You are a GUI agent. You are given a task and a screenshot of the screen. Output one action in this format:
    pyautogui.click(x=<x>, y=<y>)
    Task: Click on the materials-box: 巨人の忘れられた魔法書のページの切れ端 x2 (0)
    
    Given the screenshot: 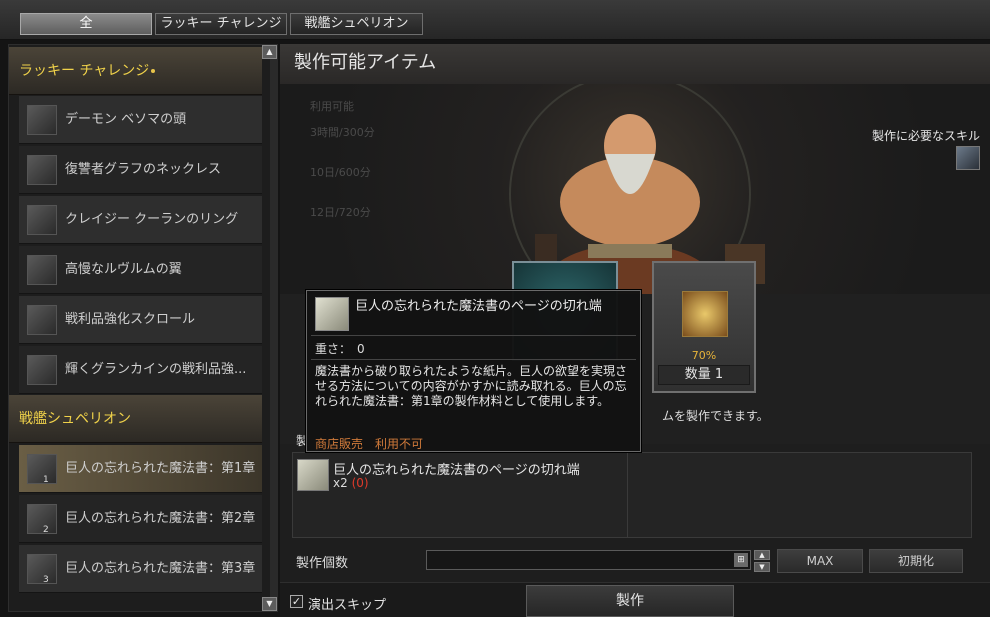 What is the action you would take?
    pyautogui.click(x=632, y=495)
    